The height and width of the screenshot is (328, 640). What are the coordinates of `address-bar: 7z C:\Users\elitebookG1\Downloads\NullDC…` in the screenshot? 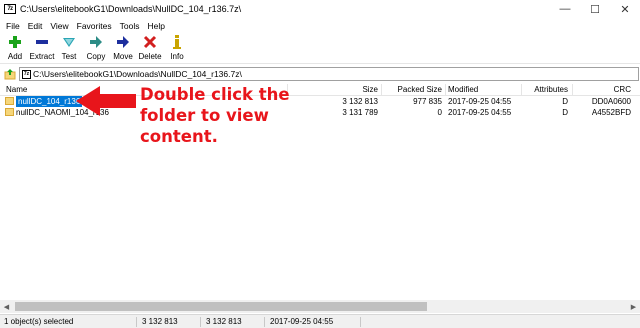 It's located at (320, 74).